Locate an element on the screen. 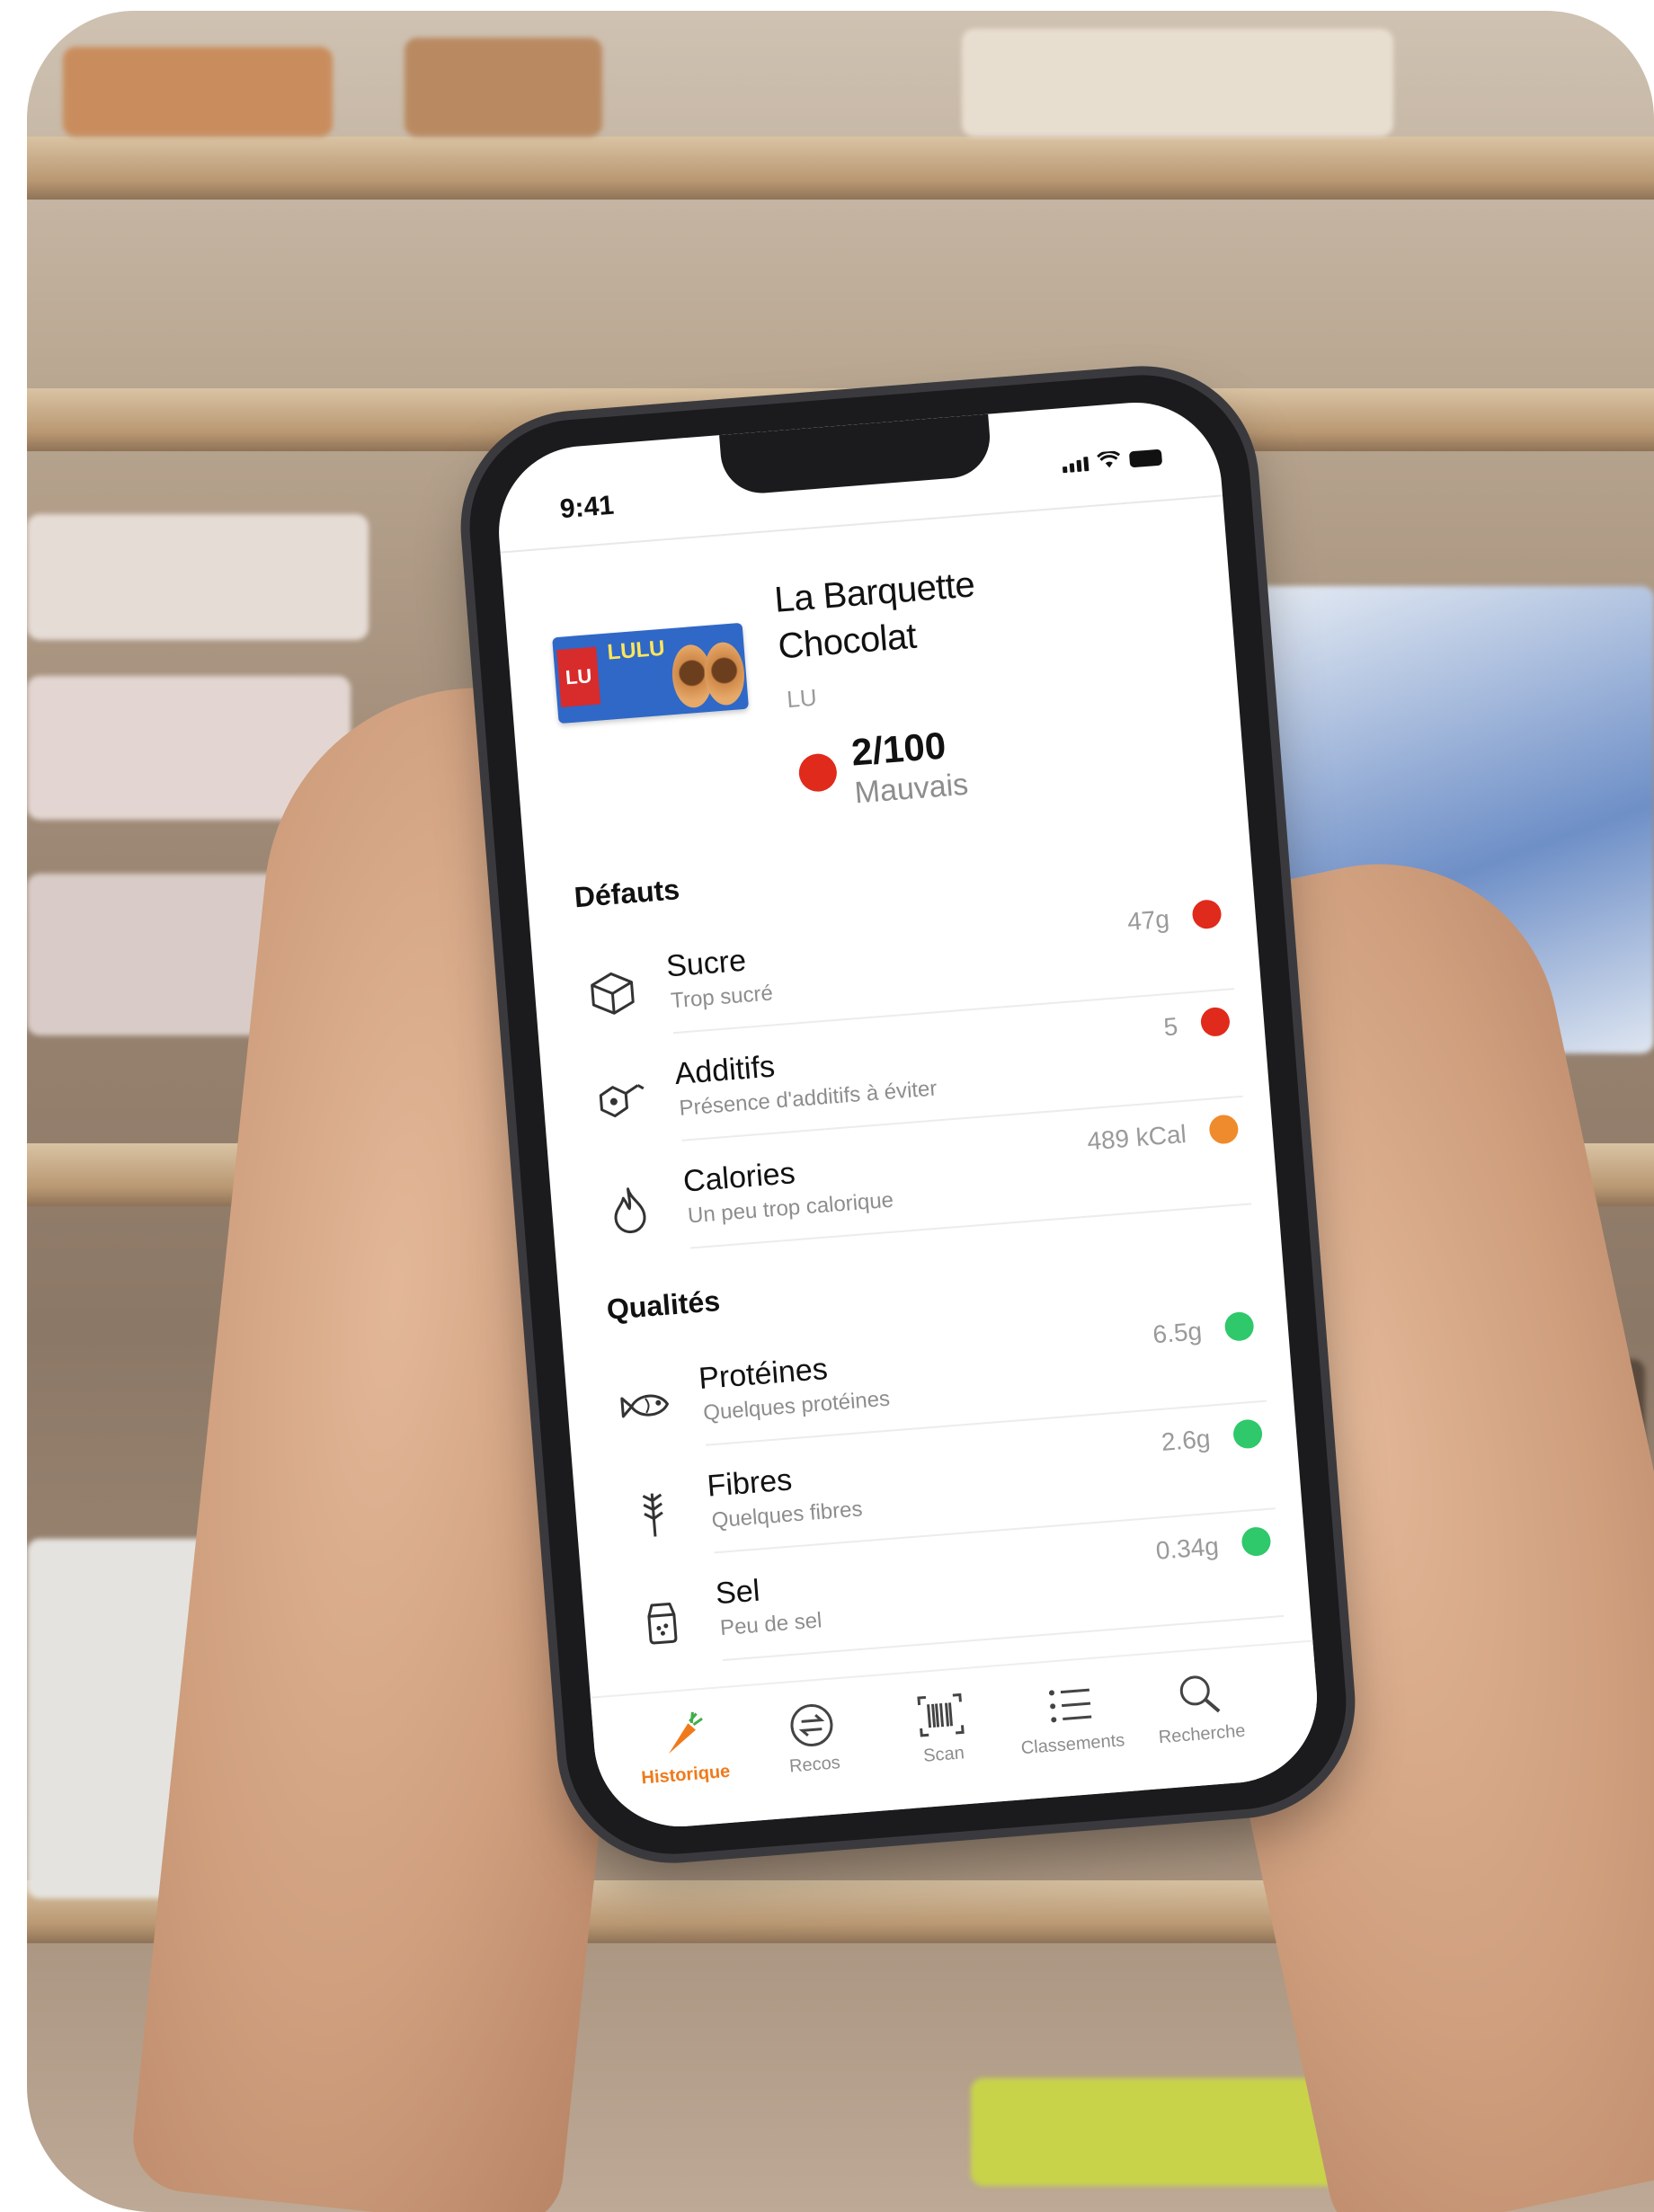 This screenshot has width=1654, height=2212. tab-recherche: Recherche is located at coordinates (1200, 1708).